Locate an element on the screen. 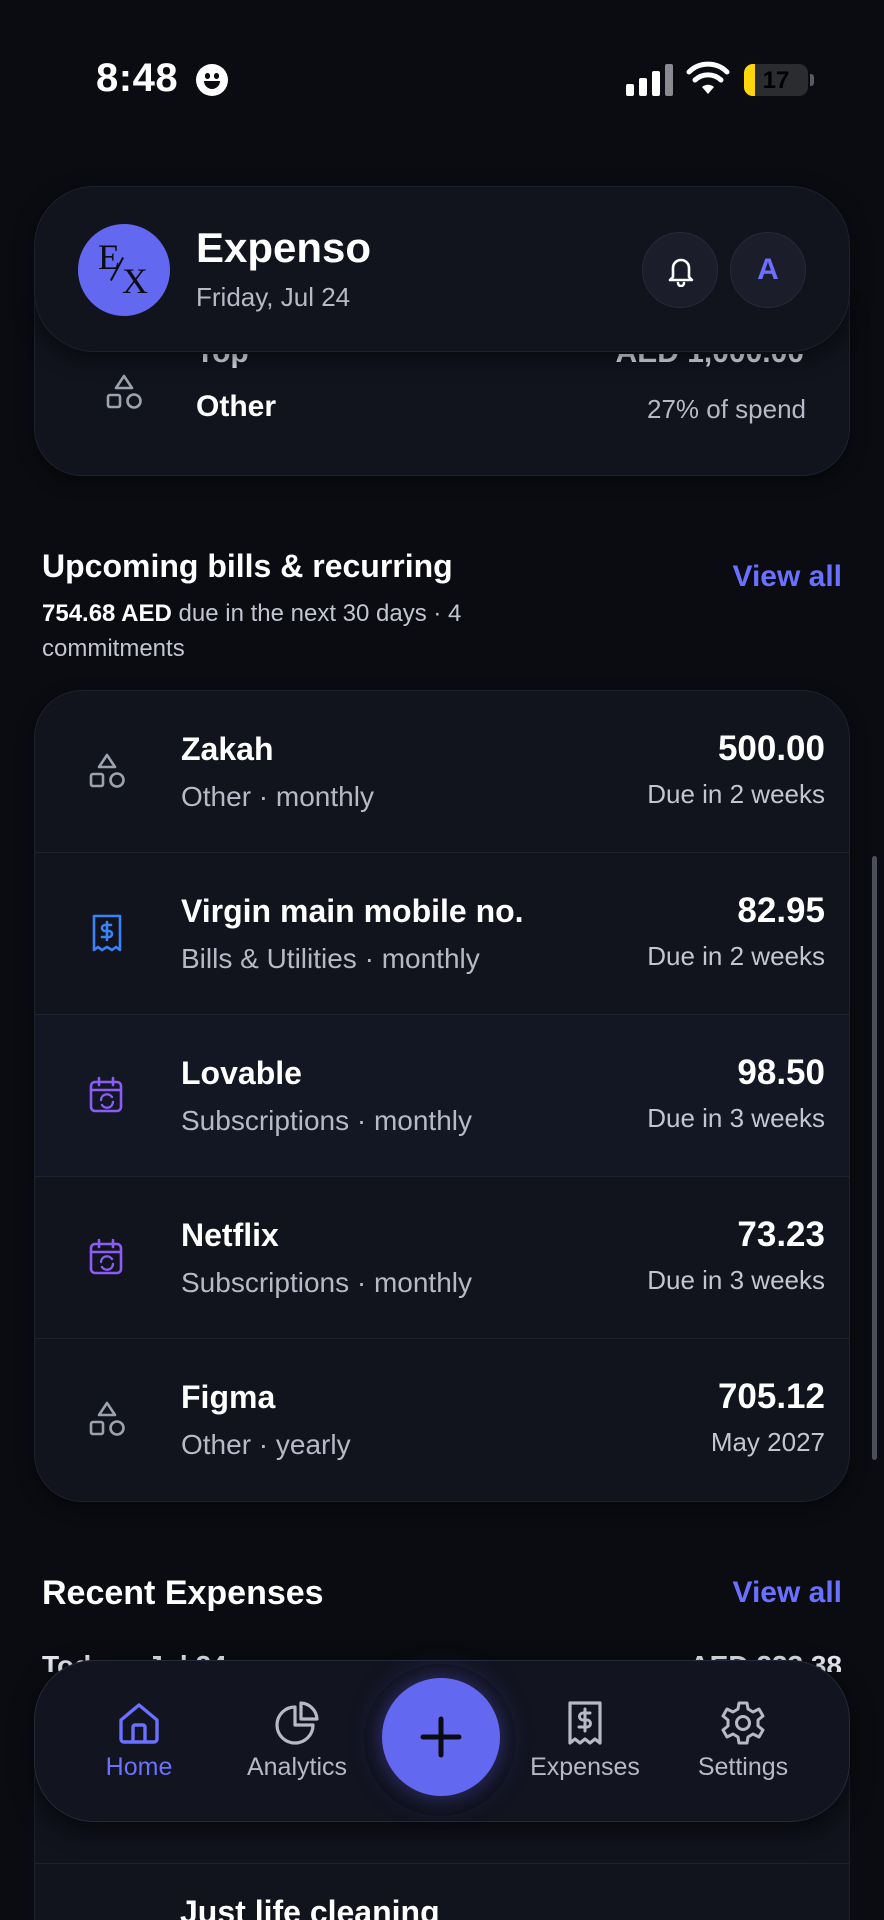  receipt-dollar-icon is located at coordinates (107, 933).